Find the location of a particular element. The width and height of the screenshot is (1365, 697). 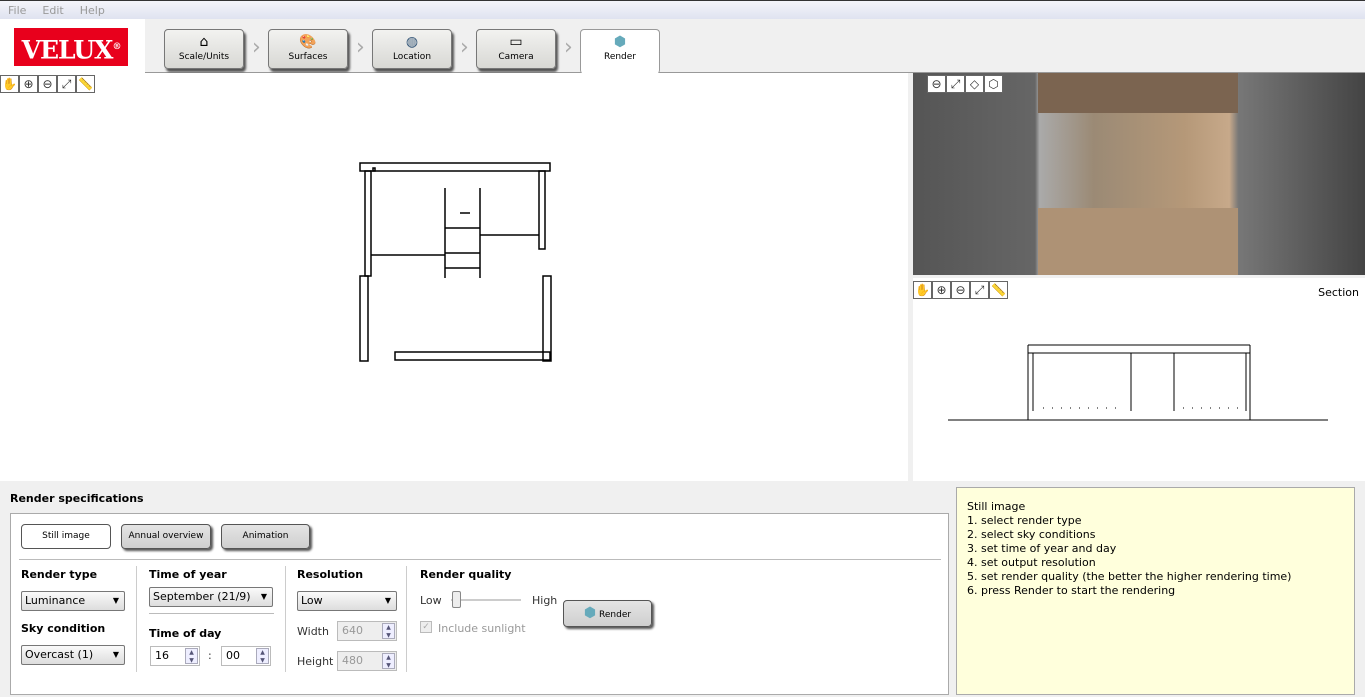

height-label: Height is located at coordinates (315, 661).